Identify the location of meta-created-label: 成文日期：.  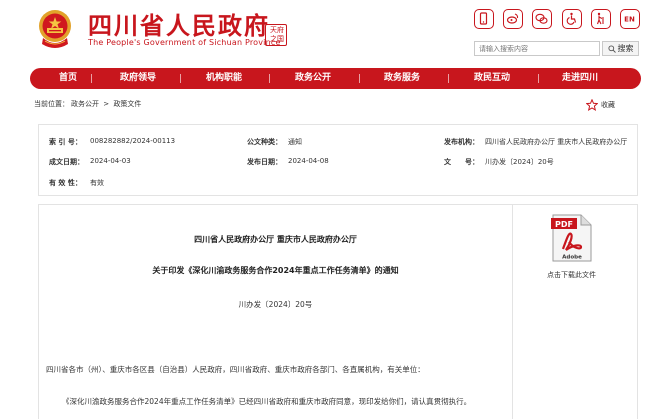
(66, 162).